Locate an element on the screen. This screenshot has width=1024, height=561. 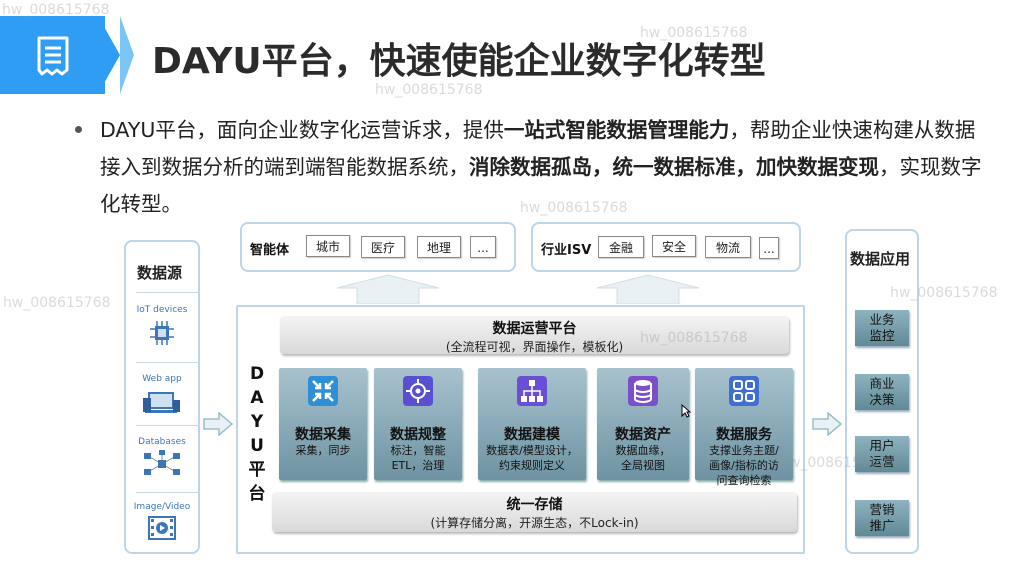
module-assets: 数据资产 数据血缘， 全局视图 is located at coordinates (643, 424).